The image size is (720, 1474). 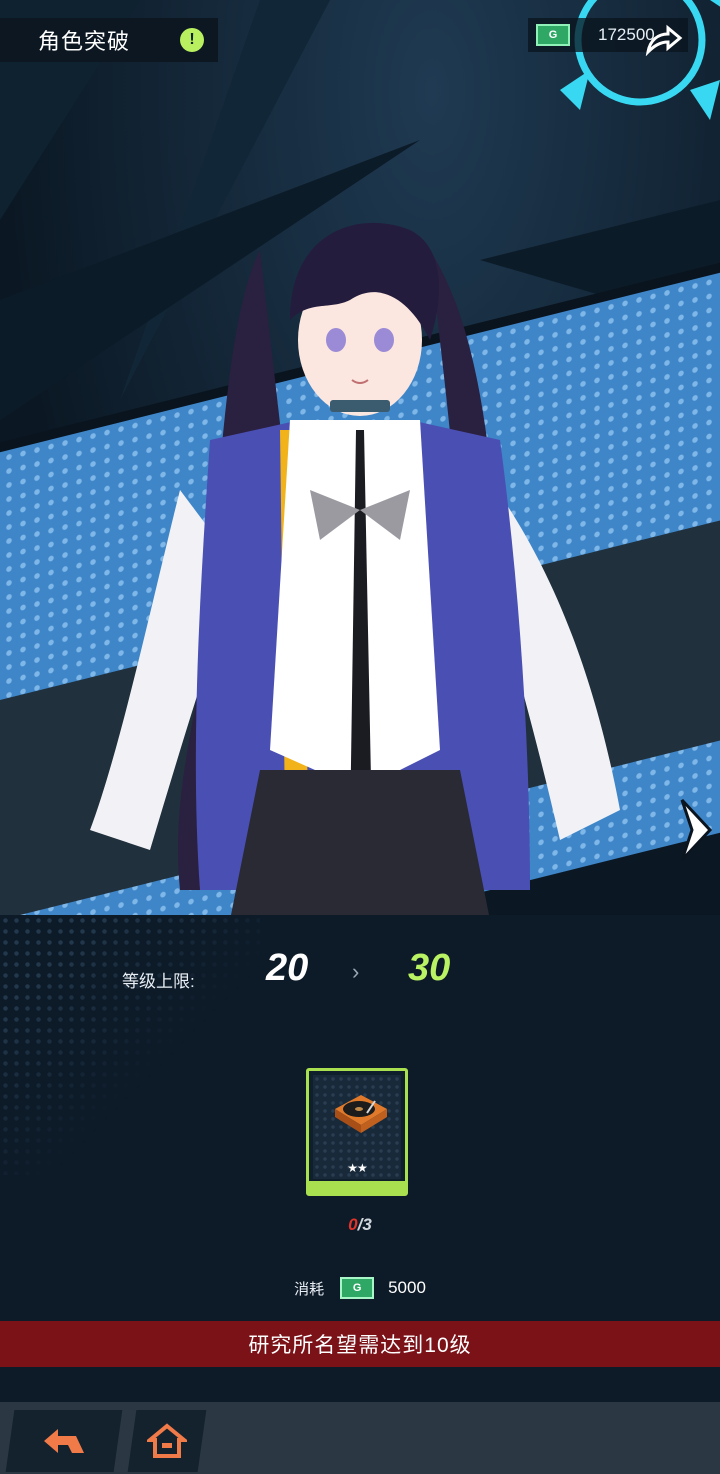 I want to click on level-cap-next: 30, so click(x=429, y=968).